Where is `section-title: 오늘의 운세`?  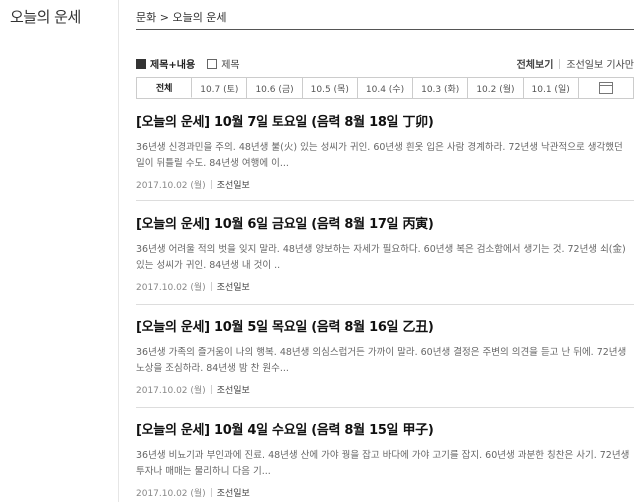
section-title: 오늘의 운세 is located at coordinates (45, 17).